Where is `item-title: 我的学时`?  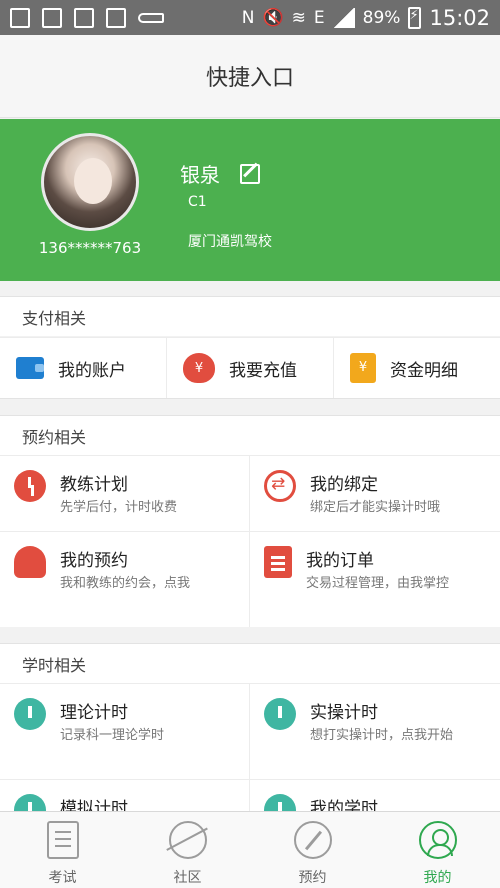 item-title: 我的学时 is located at coordinates (344, 805).